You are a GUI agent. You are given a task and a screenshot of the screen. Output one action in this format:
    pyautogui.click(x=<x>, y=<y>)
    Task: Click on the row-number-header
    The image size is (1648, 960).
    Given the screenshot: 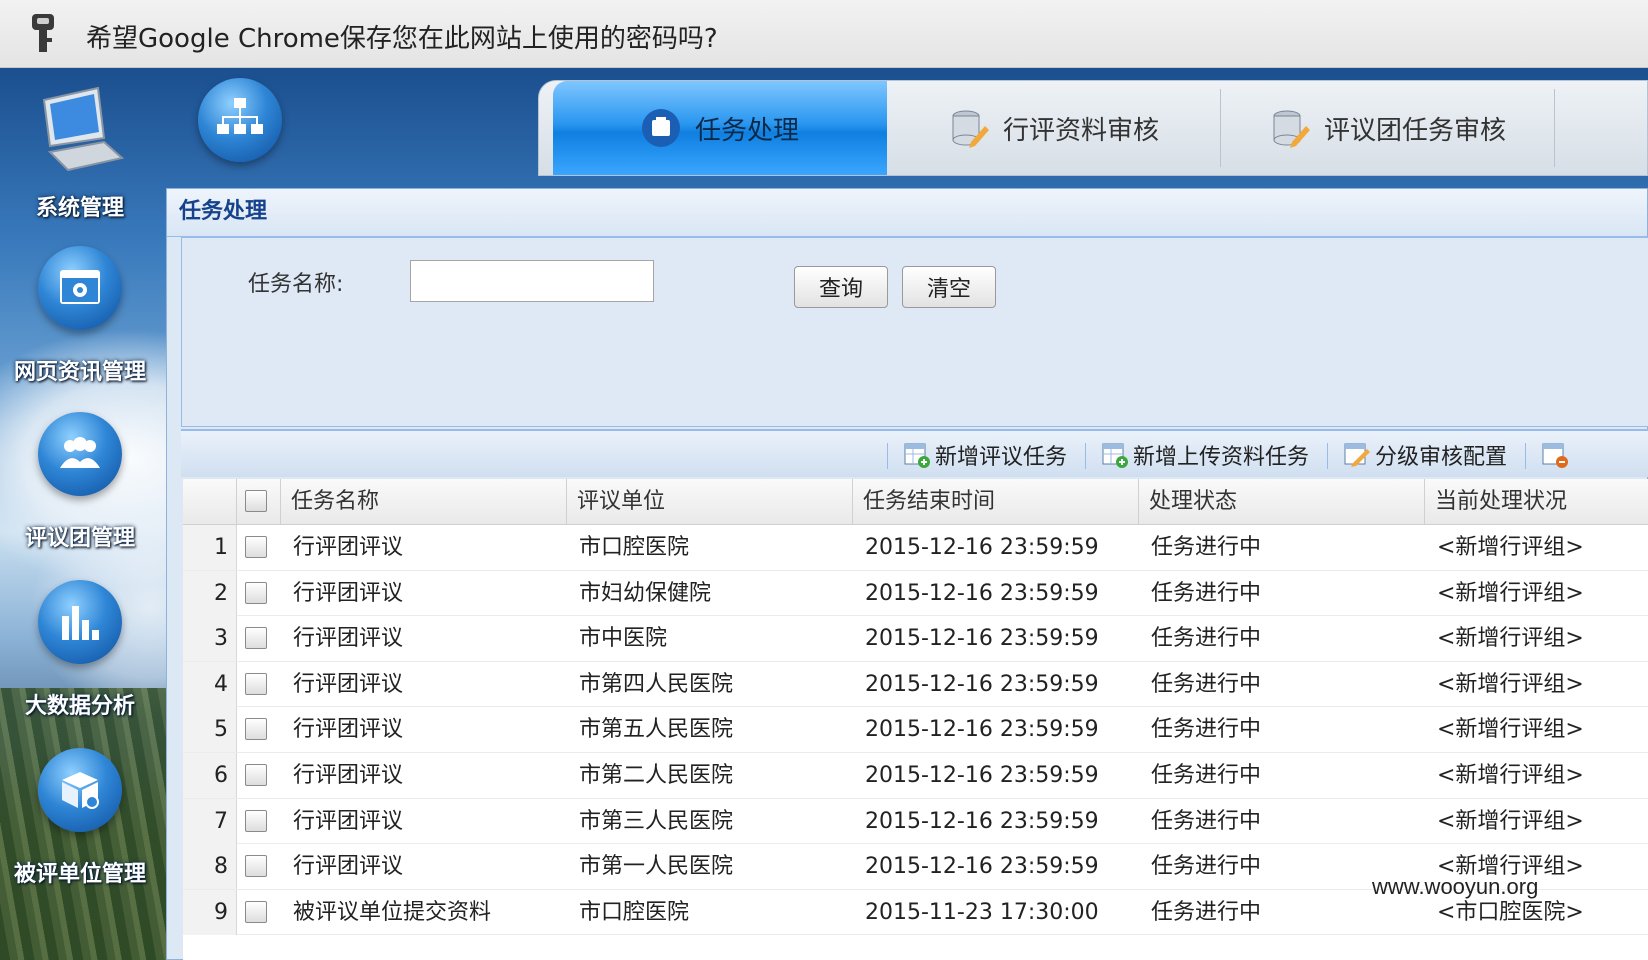 What is the action you would take?
    pyautogui.click(x=210, y=502)
    